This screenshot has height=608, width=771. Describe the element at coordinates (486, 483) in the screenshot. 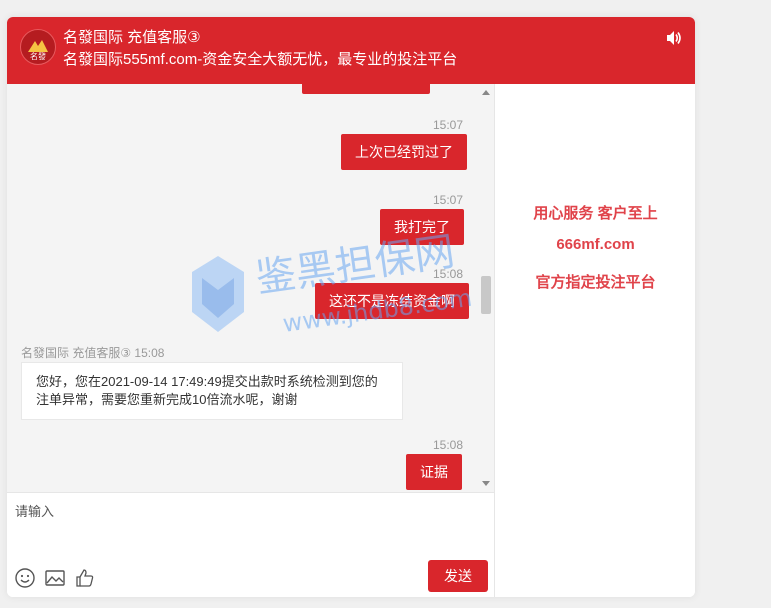

I see `scroll-down-arrow-icon` at that location.